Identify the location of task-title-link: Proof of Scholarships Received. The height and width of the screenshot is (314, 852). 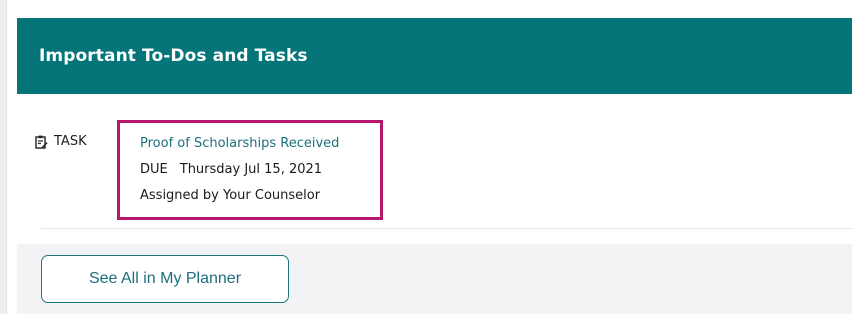
(260, 144).